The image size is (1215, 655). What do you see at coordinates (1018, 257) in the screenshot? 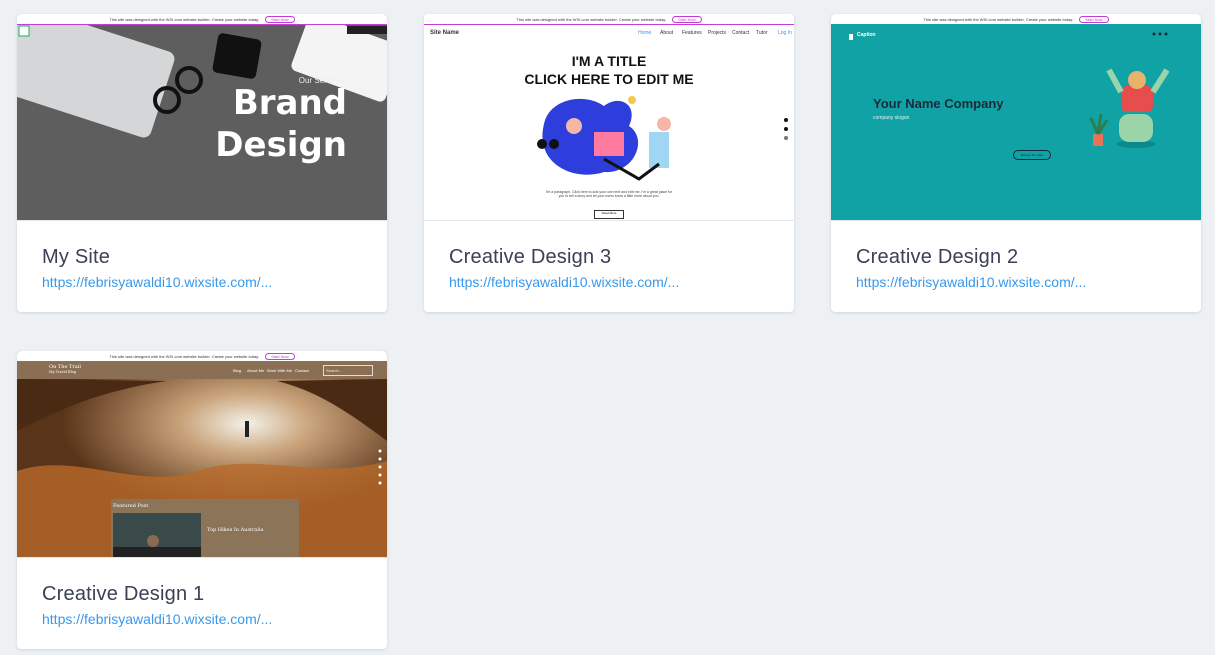
I see `site-title: Creative Design 2` at bounding box center [1018, 257].